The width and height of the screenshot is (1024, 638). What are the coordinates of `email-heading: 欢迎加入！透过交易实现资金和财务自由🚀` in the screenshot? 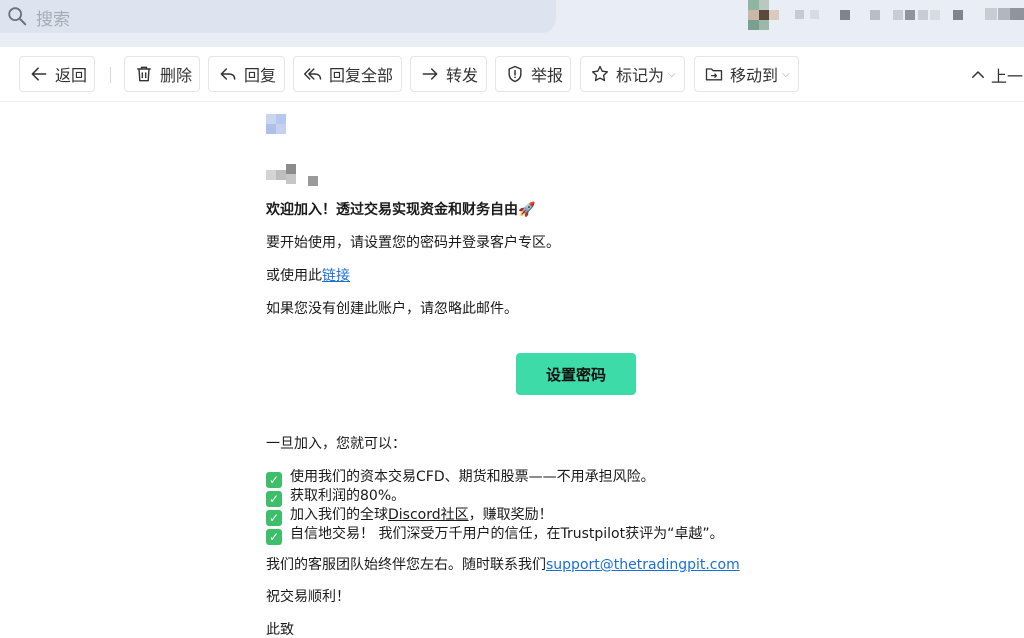 It's located at (400, 209).